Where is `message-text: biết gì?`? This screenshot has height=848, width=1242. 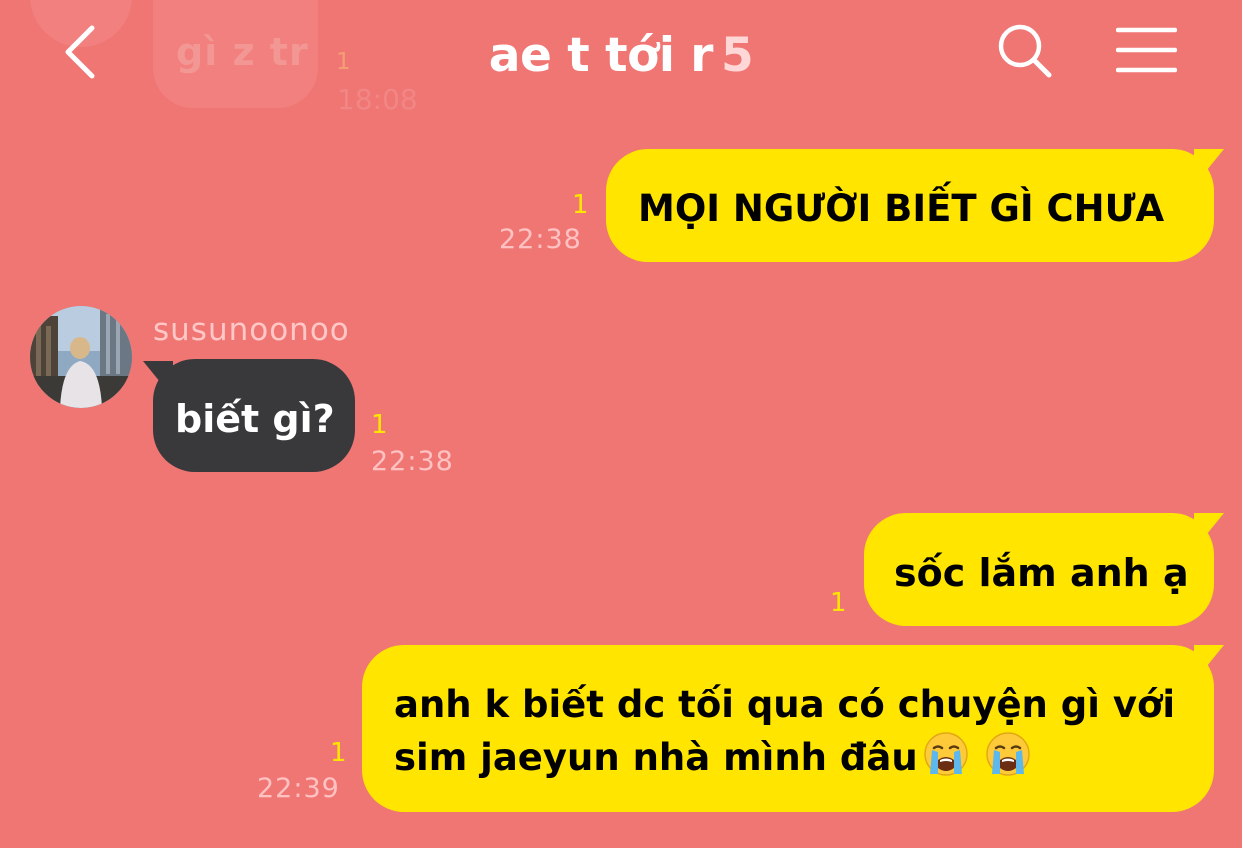
message-text: biết gì? is located at coordinates (255, 419).